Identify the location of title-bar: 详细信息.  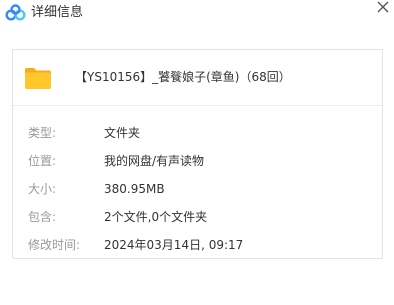
(197, 15).